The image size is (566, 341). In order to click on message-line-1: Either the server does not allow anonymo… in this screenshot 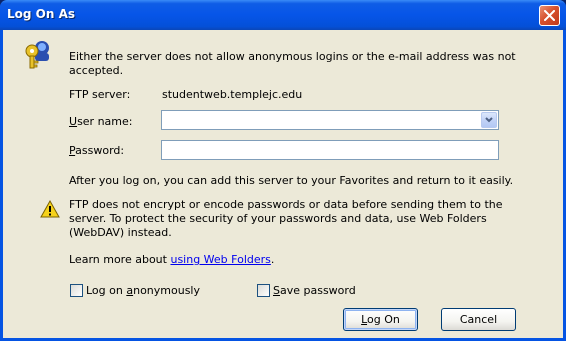, I will do `click(292, 56)`.